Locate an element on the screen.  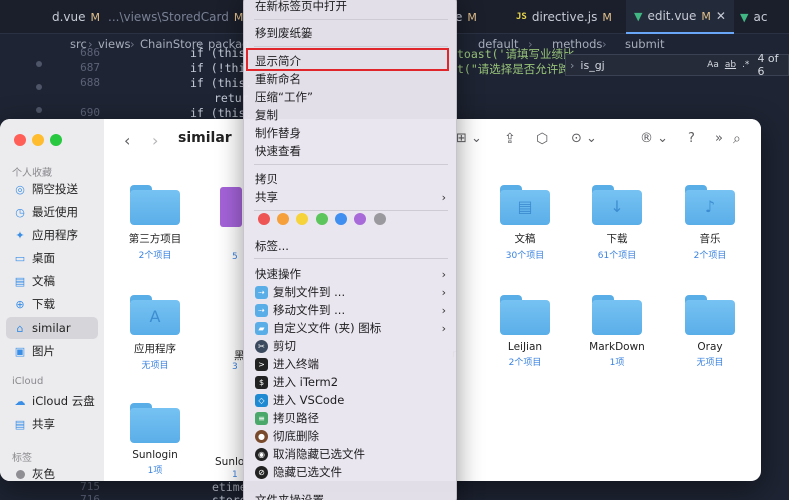
modified-badge: M is located at coordinates (706, 16).